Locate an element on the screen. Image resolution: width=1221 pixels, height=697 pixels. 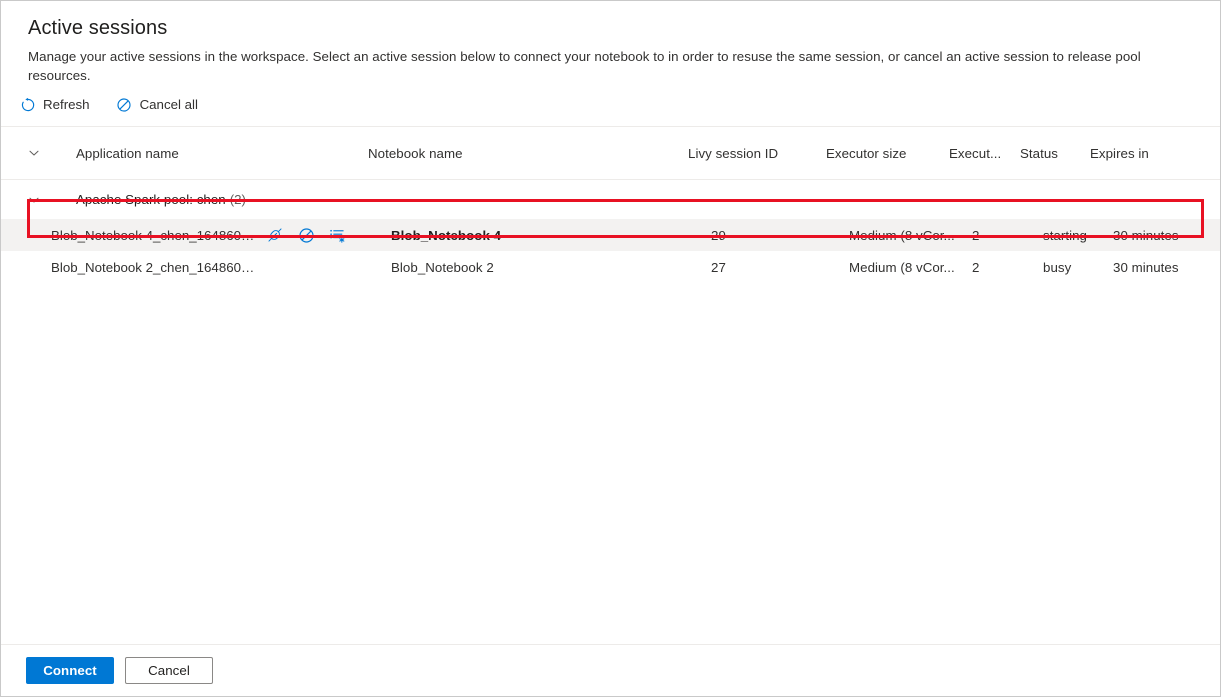
refresh-button: Refresh is located at coordinates (54, 105).